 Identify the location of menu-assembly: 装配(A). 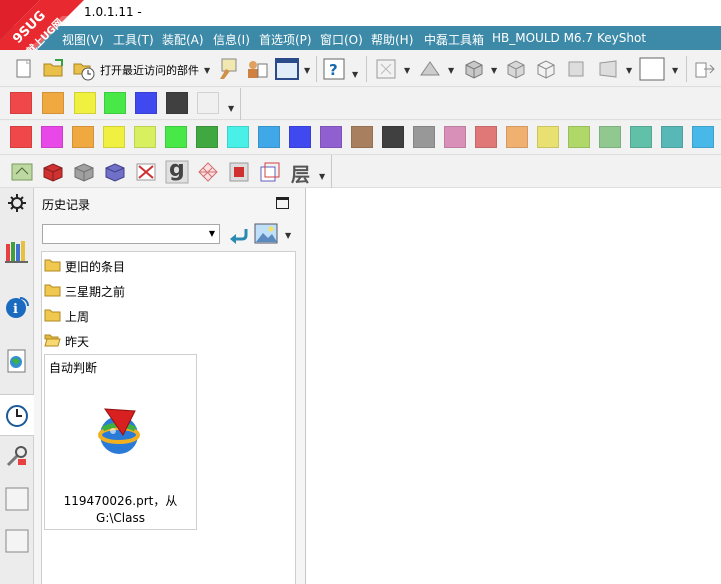
(183, 39).